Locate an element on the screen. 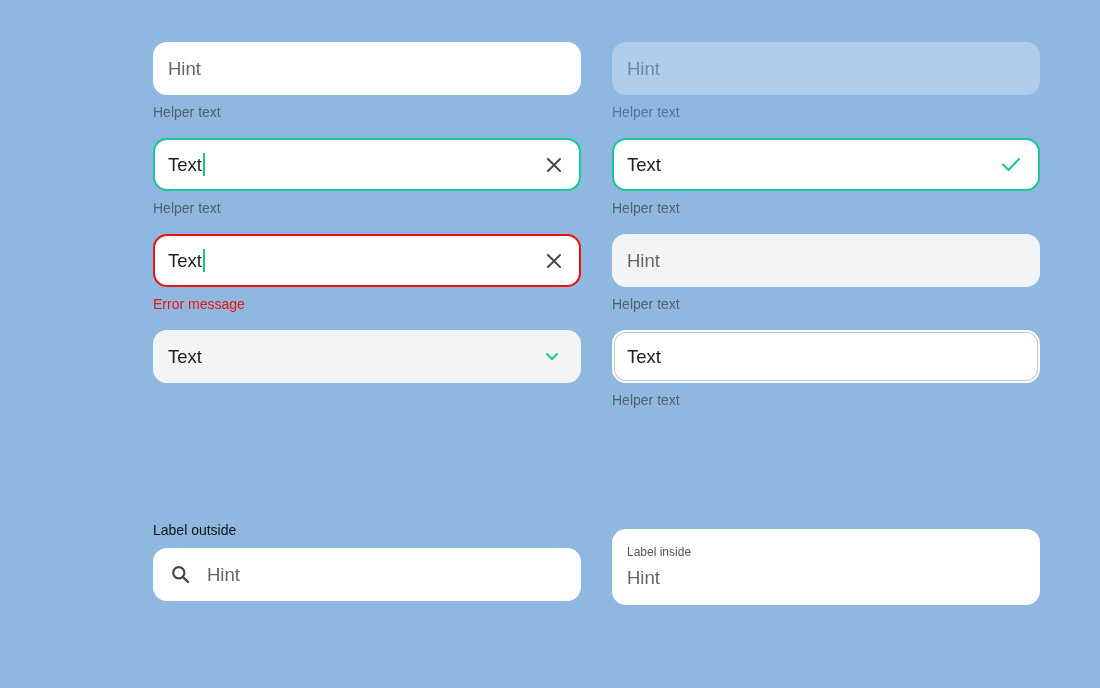 This screenshot has height=688, width=1100. search-field: Hint is located at coordinates (367, 574).